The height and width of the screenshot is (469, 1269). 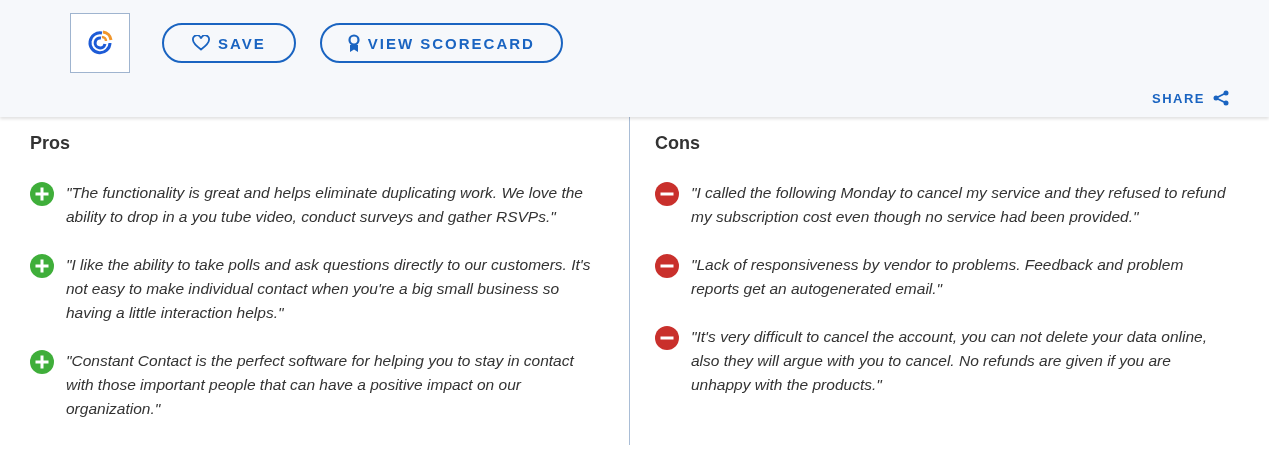 What do you see at coordinates (441, 43) in the screenshot?
I see `view-scorecard-button: VIEW SCORECARD` at bounding box center [441, 43].